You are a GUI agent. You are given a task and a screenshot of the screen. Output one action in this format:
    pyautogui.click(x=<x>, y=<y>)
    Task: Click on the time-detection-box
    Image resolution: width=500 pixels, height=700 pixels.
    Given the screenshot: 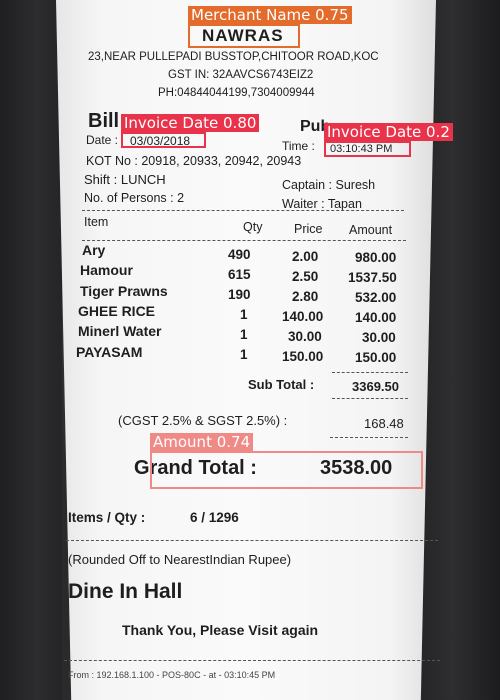 What is the action you would take?
    pyautogui.click(x=367, y=149)
    